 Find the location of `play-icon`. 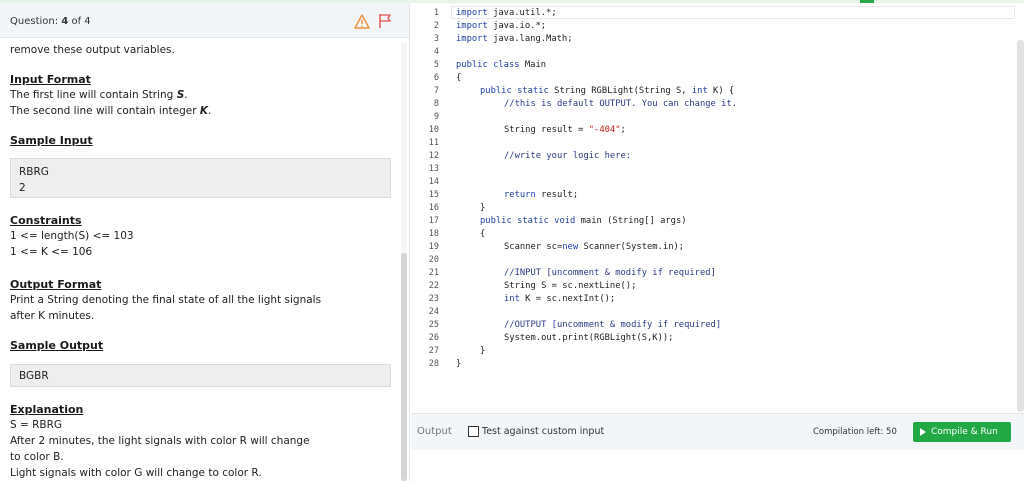

play-icon is located at coordinates (923, 432).